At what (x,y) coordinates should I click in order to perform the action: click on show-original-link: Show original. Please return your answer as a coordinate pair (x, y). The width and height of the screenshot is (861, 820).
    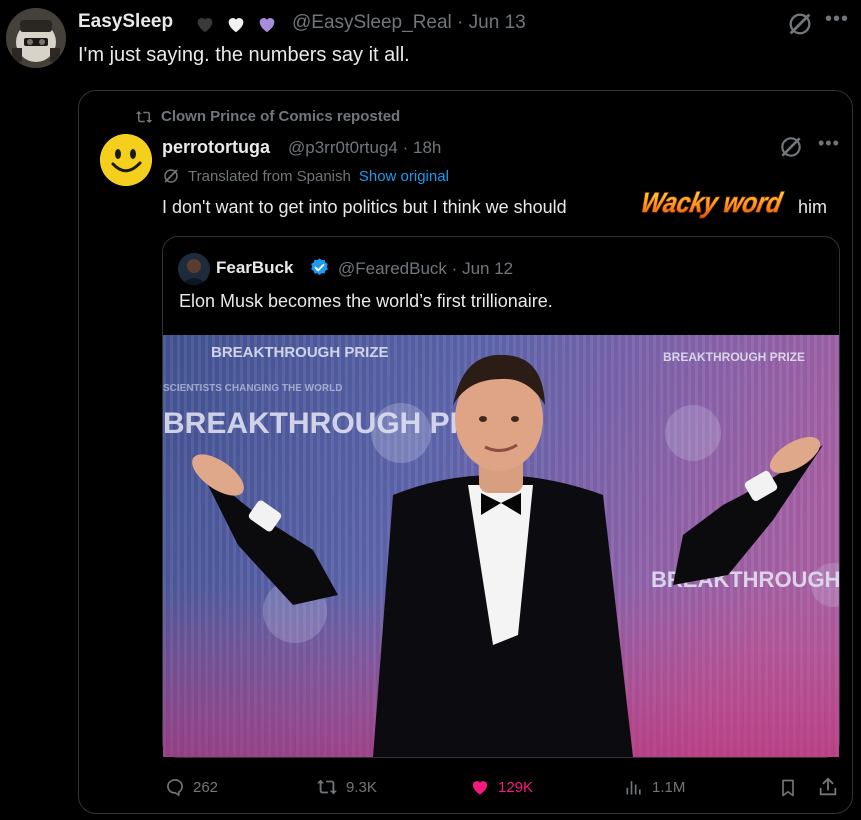
    Looking at the image, I should click on (404, 176).